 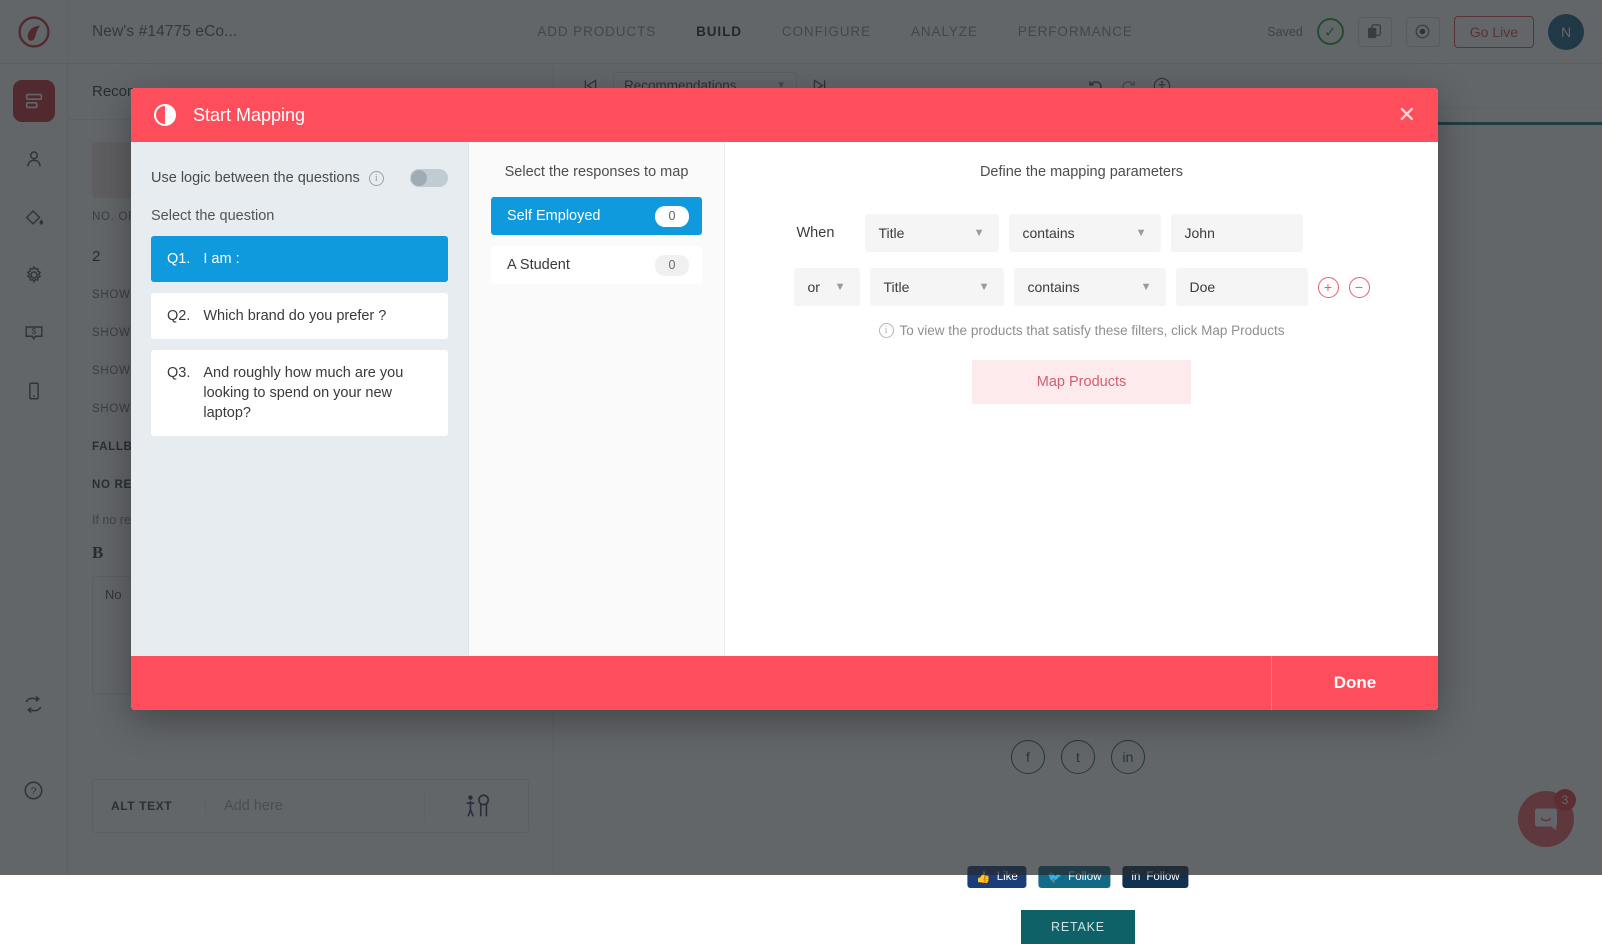 I want to click on close-icon: ✕, so click(x=1407, y=115).